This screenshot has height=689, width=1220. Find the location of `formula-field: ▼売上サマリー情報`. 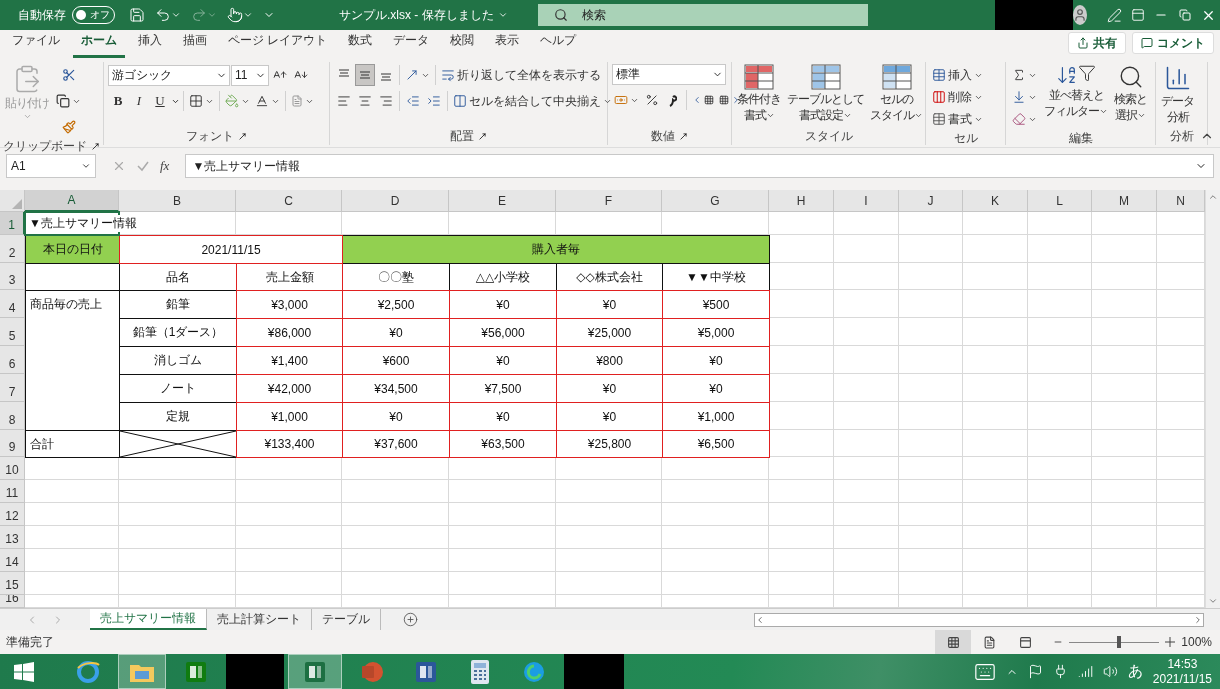

formula-field: ▼売上サマリー情報 is located at coordinates (699, 166).